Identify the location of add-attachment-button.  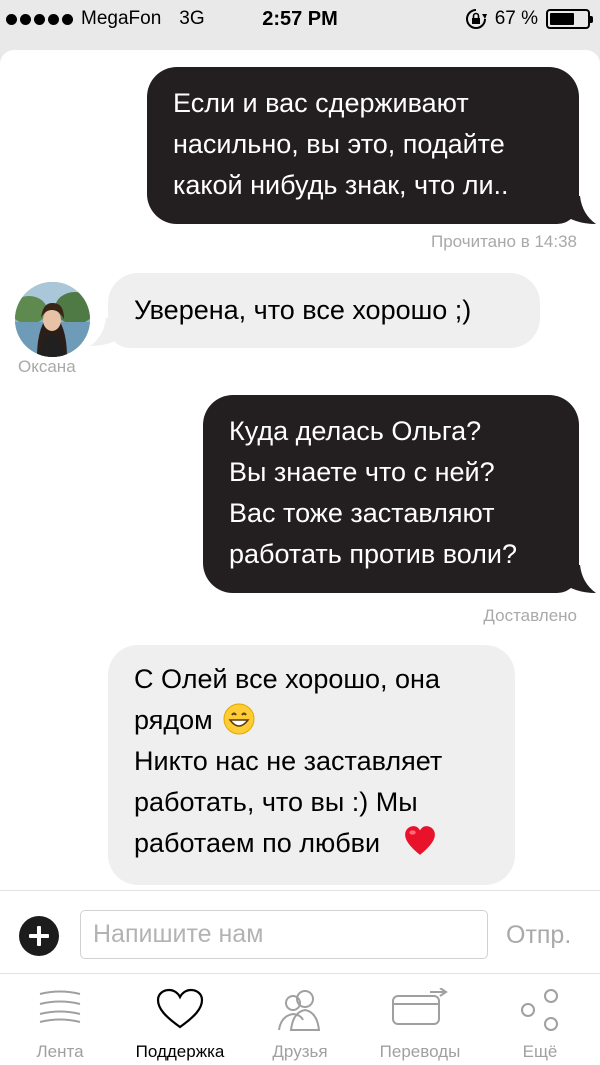
(39, 936).